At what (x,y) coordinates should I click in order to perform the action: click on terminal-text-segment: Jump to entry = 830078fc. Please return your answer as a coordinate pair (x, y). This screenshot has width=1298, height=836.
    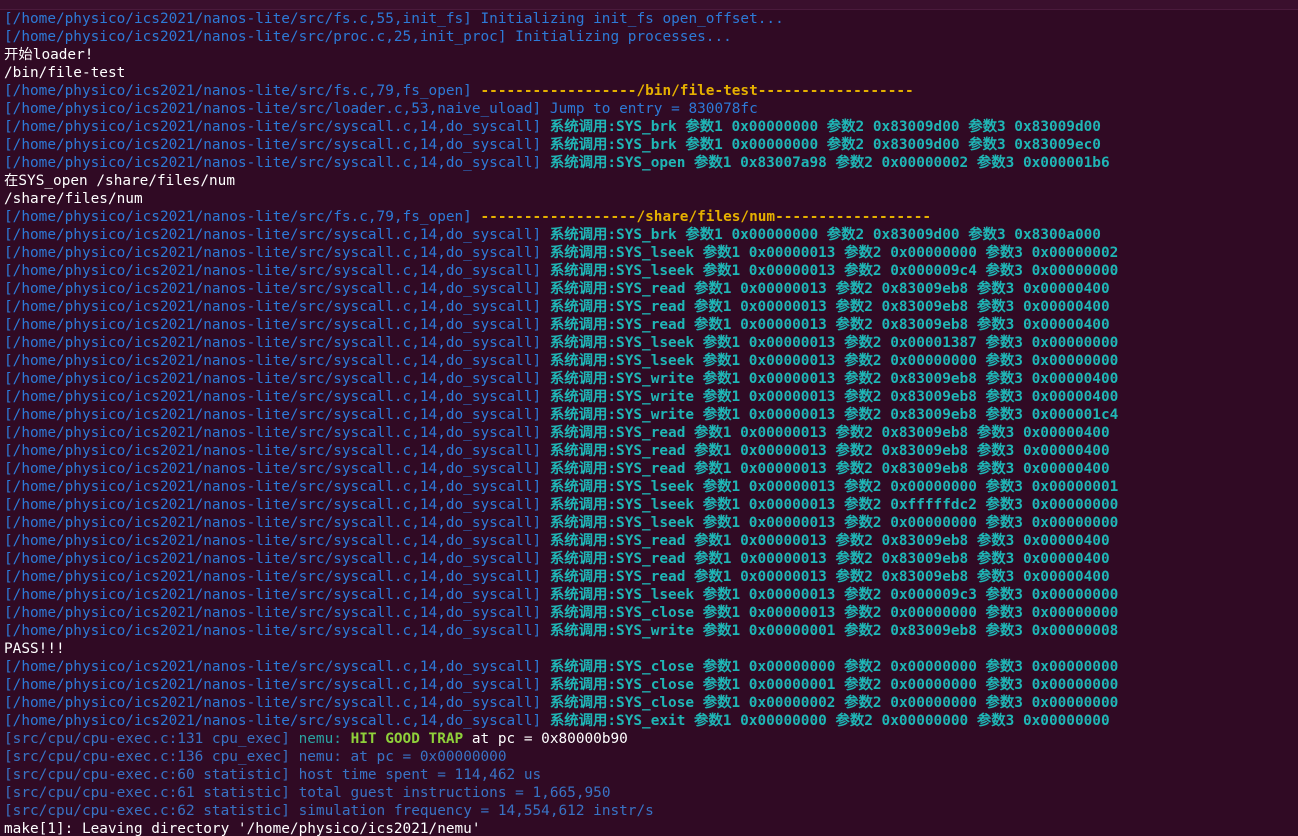
    Looking at the image, I should click on (653, 109).